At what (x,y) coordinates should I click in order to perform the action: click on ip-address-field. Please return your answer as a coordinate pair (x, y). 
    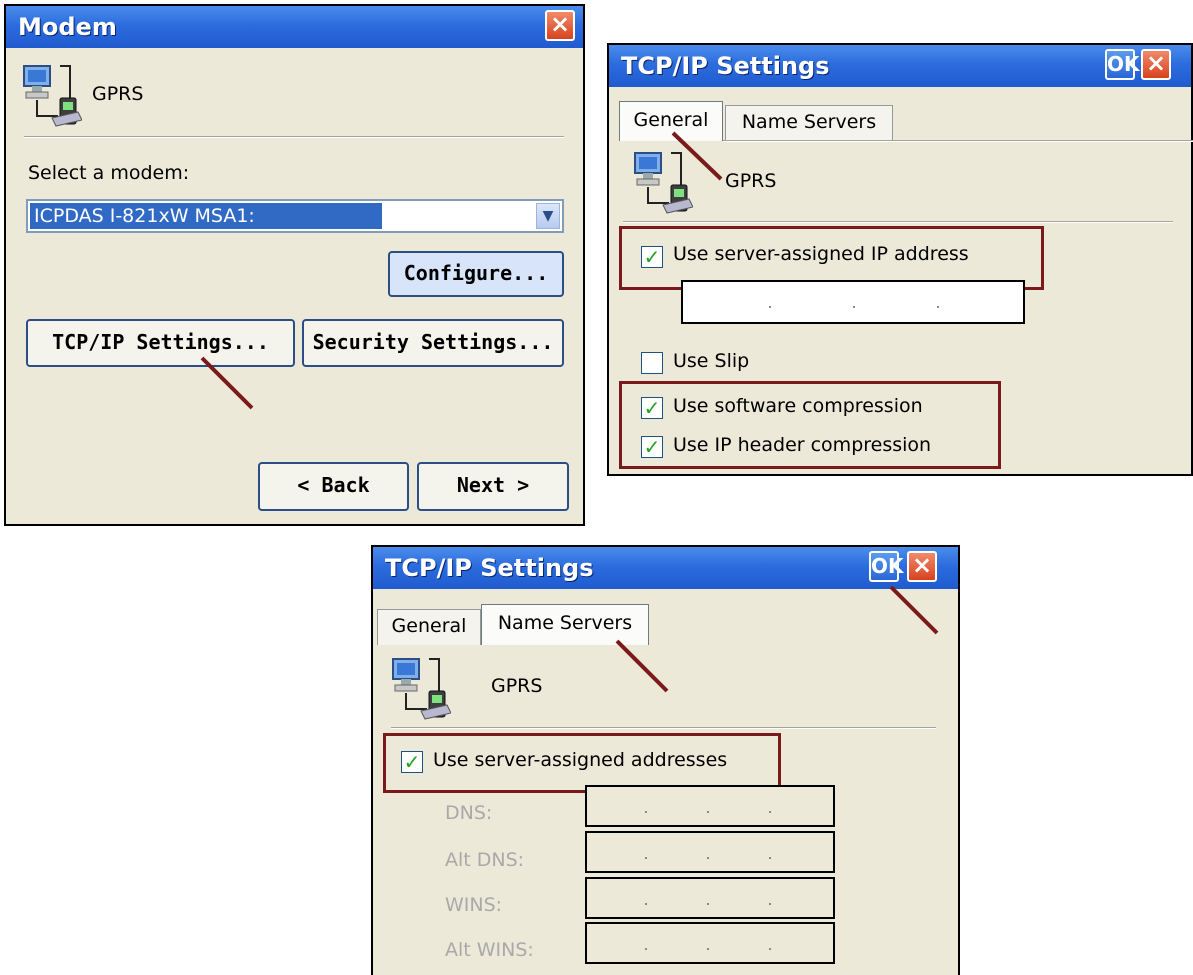
    Looking at the image, I should click on (853, 302).